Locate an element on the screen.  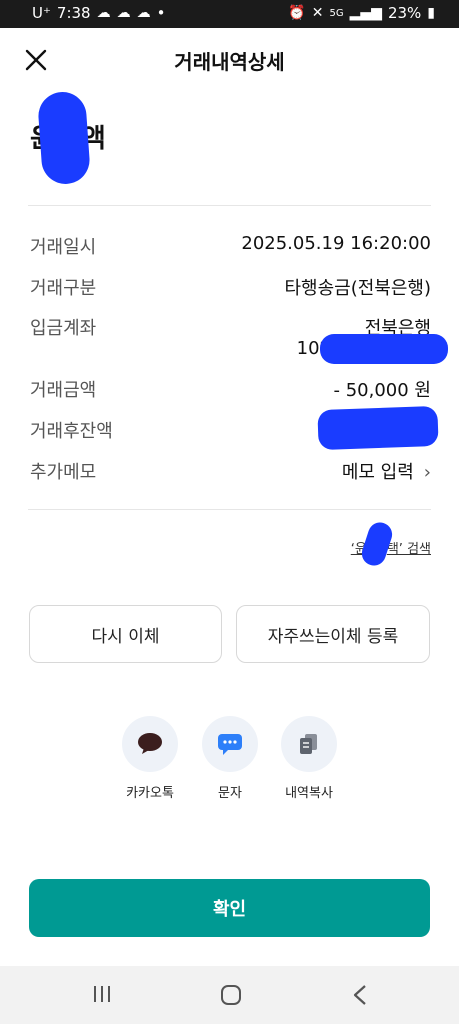
clock: 7:38 is located at coordinates (73, 13).